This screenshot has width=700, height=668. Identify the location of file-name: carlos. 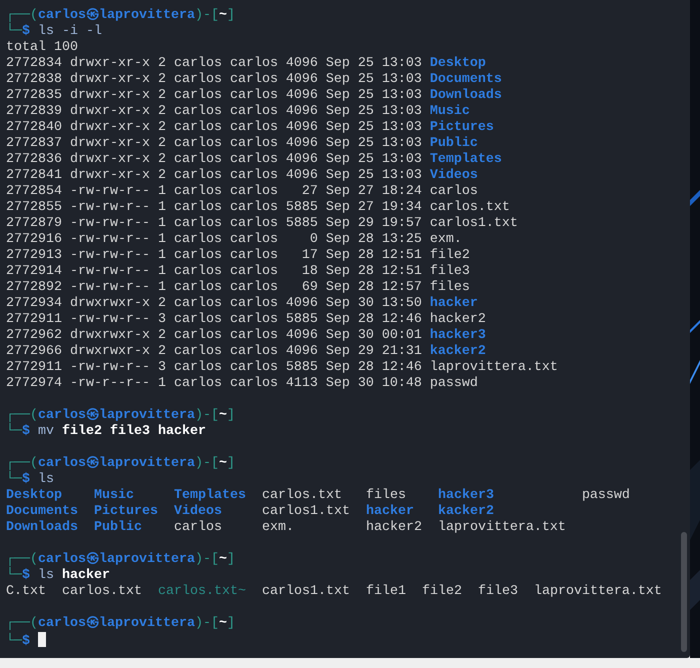
(198, 528).